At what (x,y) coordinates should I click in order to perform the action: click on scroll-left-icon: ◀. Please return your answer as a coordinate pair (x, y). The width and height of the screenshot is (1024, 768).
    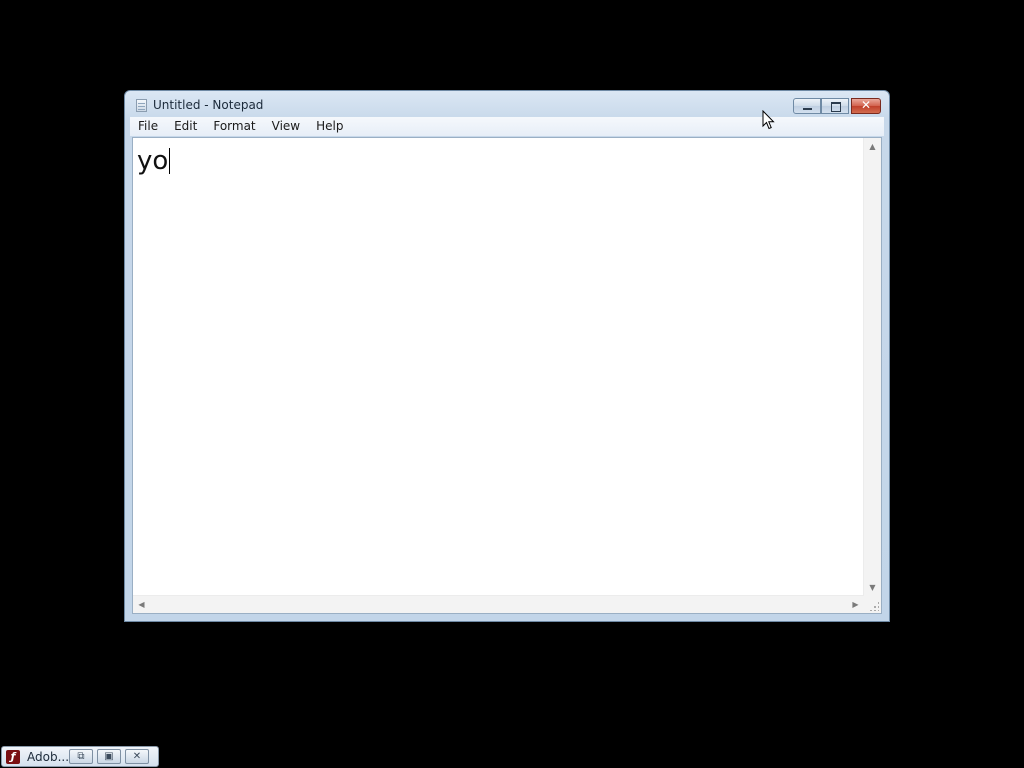
    Looking at the image, I should click on (141, 604).